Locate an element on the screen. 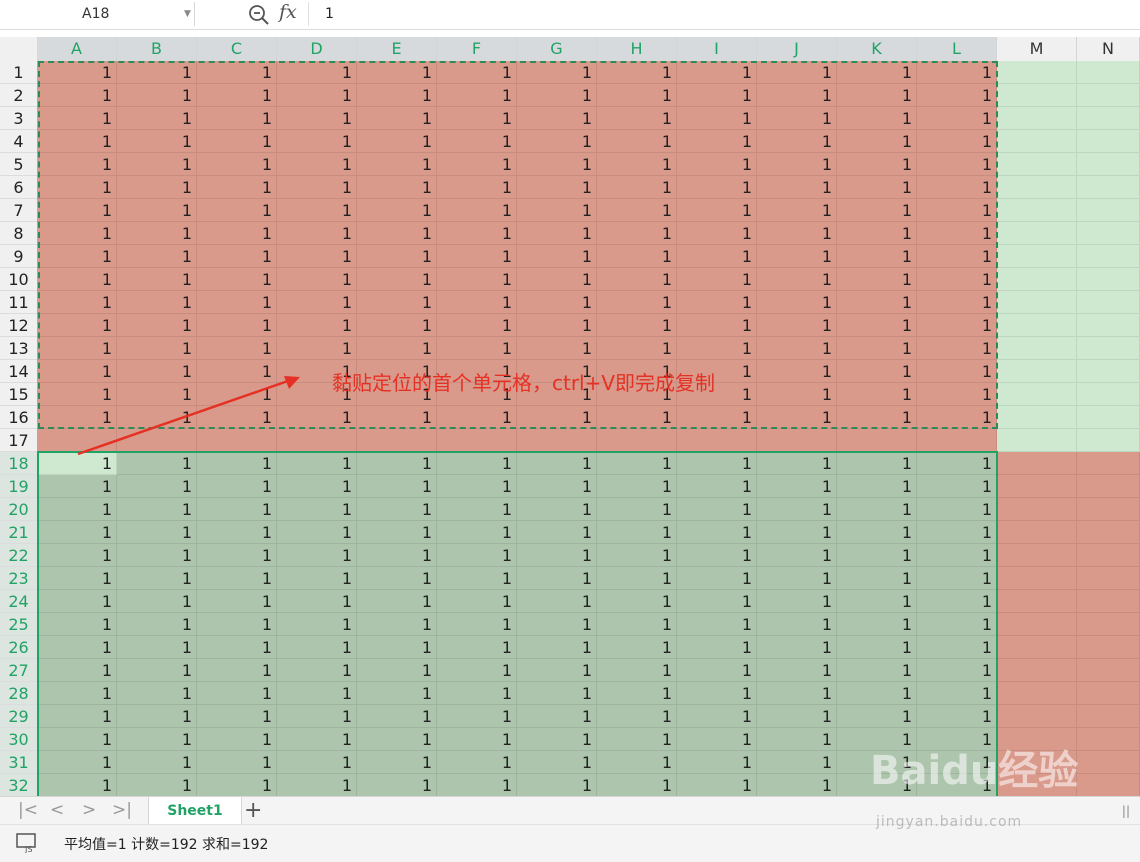  cell-k12: 1 is located at coordinates (877, 325).